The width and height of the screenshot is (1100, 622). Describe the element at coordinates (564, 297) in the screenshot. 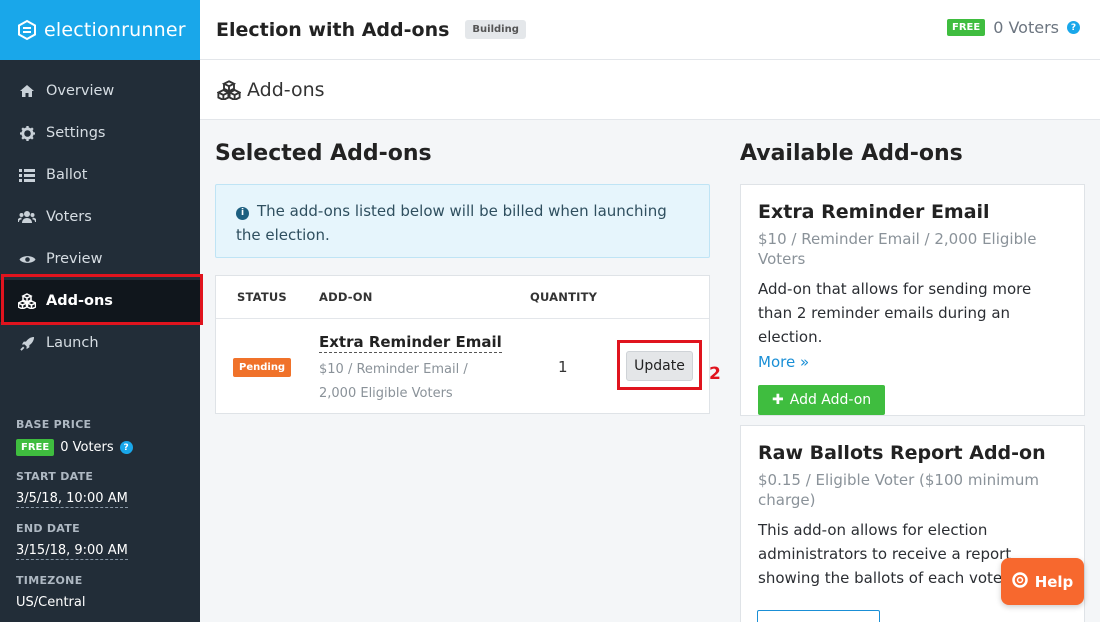

I see `column-header-quantity: QUANTITY` at that location.